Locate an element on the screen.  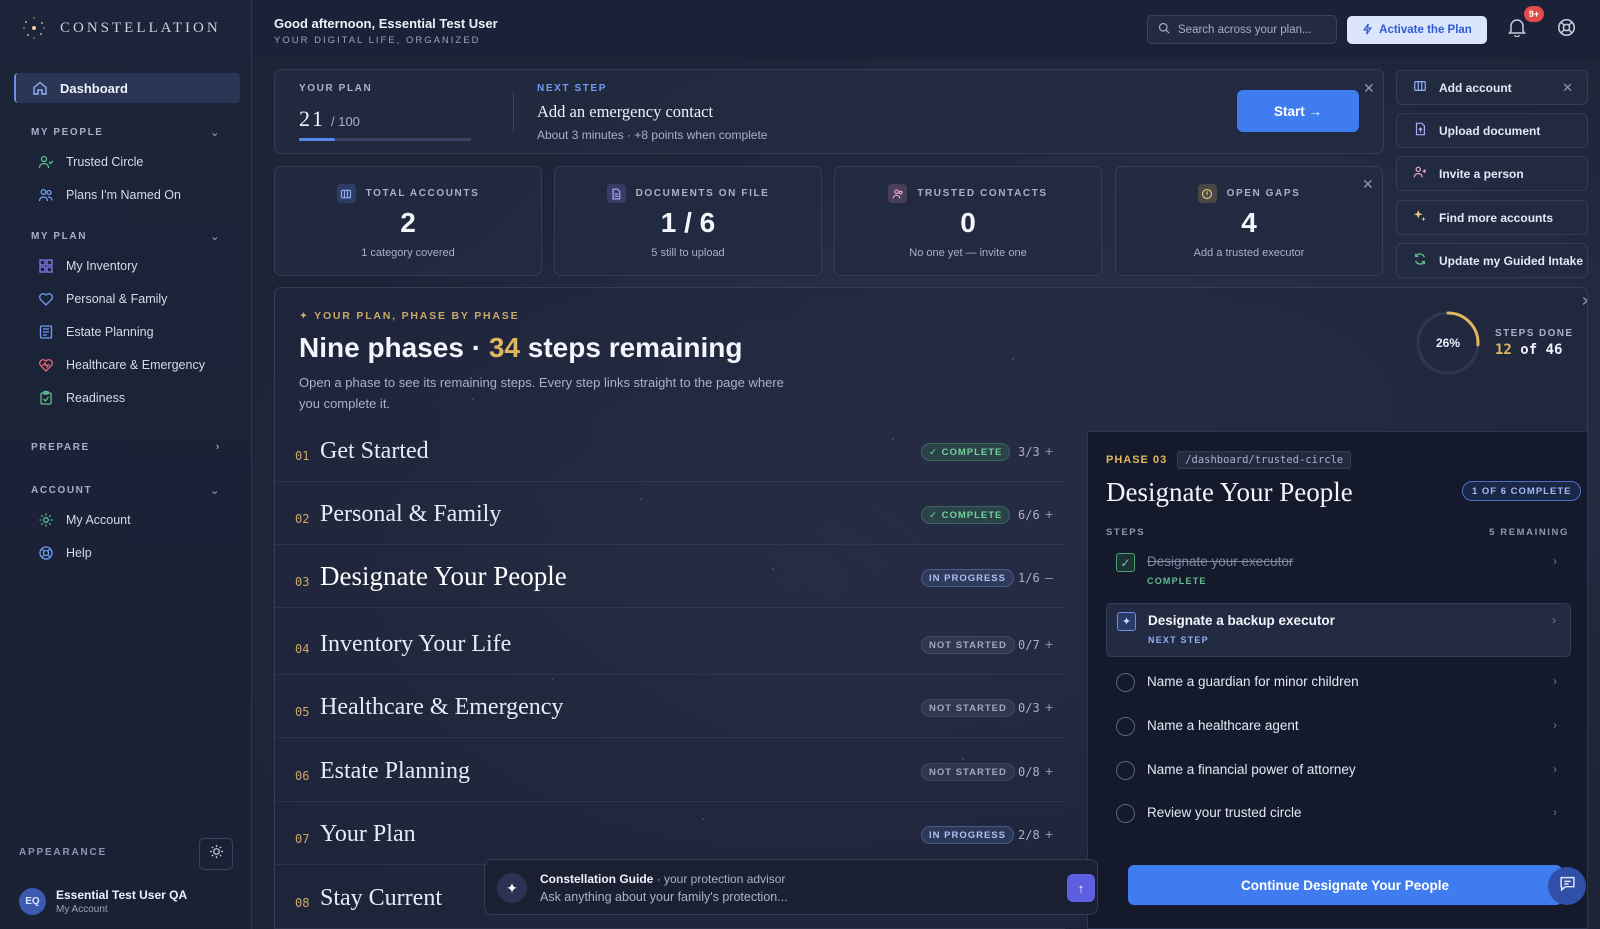
sidebar-item-personal-family: Personal & Family is located at coordinates (102, 299).